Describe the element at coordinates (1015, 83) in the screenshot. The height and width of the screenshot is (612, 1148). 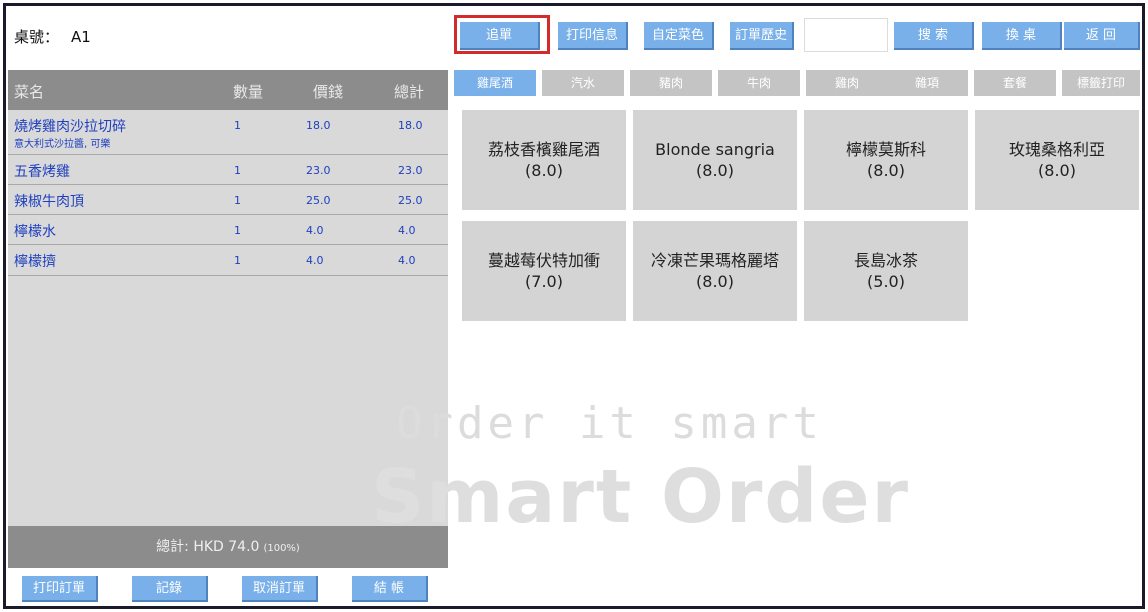
I see `tab-set-meal: 套餐` at that location.